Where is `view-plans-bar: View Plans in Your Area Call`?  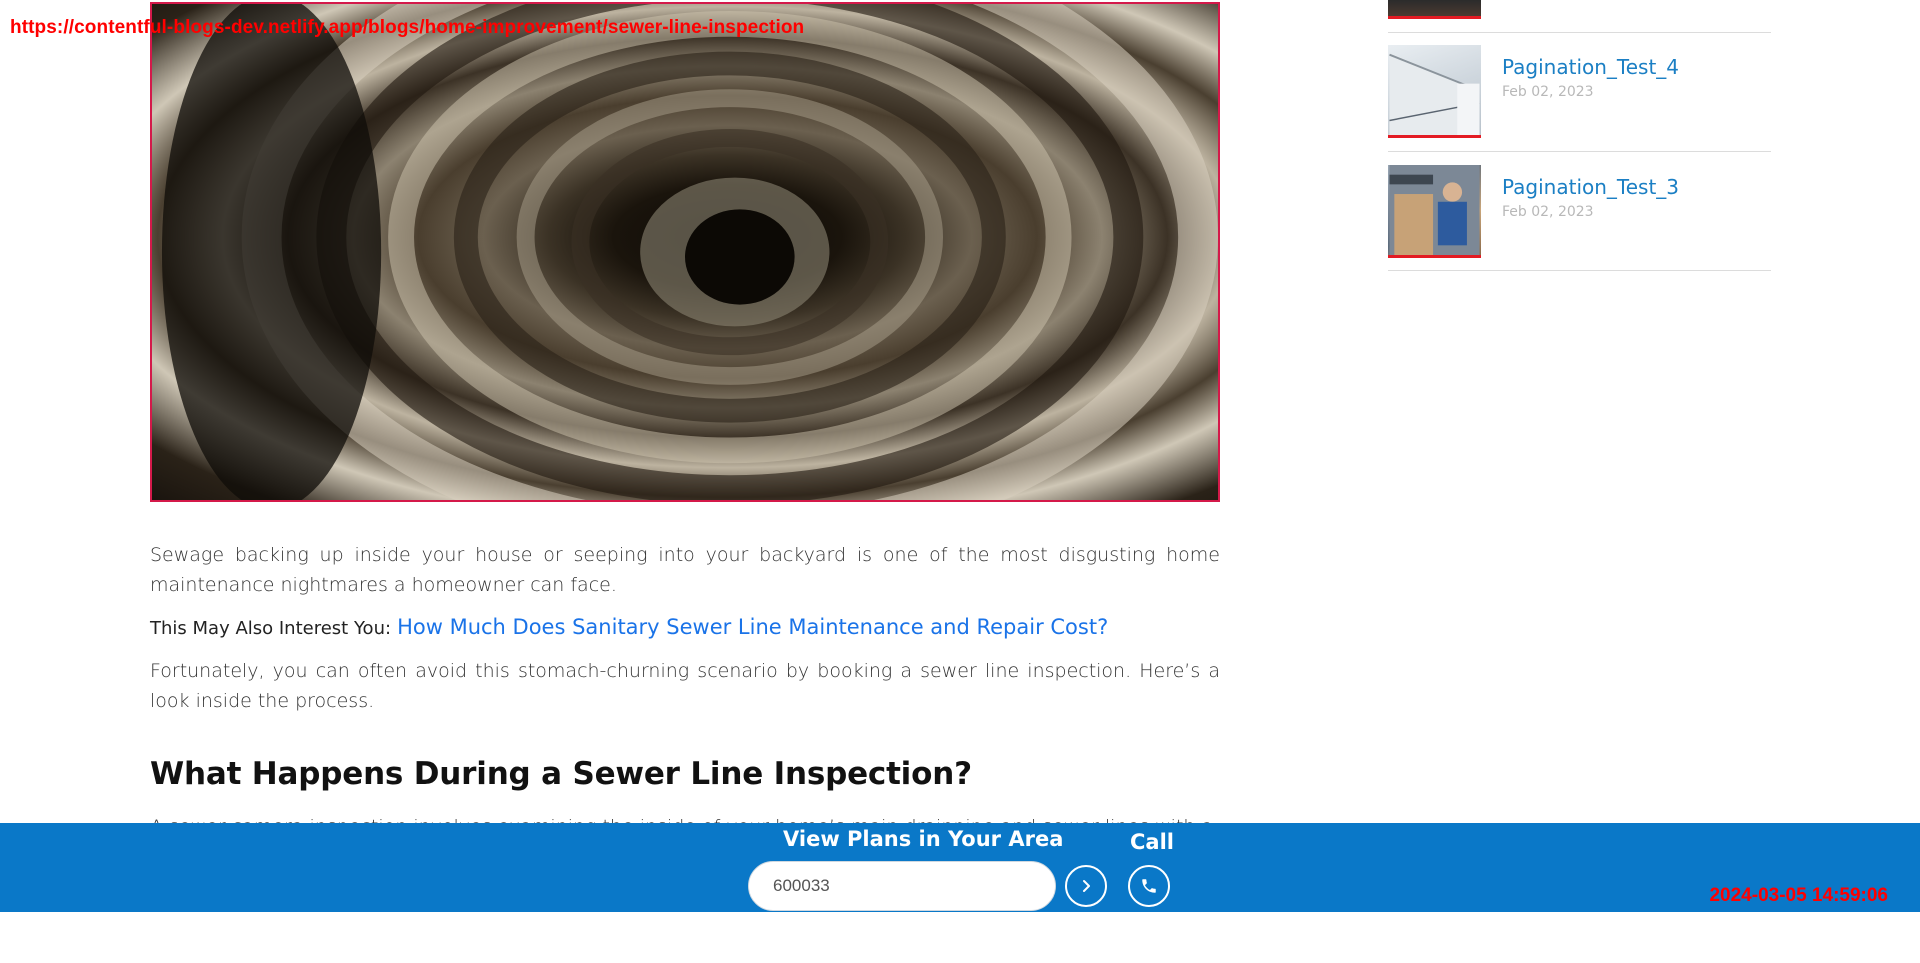
view-plans-bar: View Plans in Your Area Call is located at coordinates (960, 867).